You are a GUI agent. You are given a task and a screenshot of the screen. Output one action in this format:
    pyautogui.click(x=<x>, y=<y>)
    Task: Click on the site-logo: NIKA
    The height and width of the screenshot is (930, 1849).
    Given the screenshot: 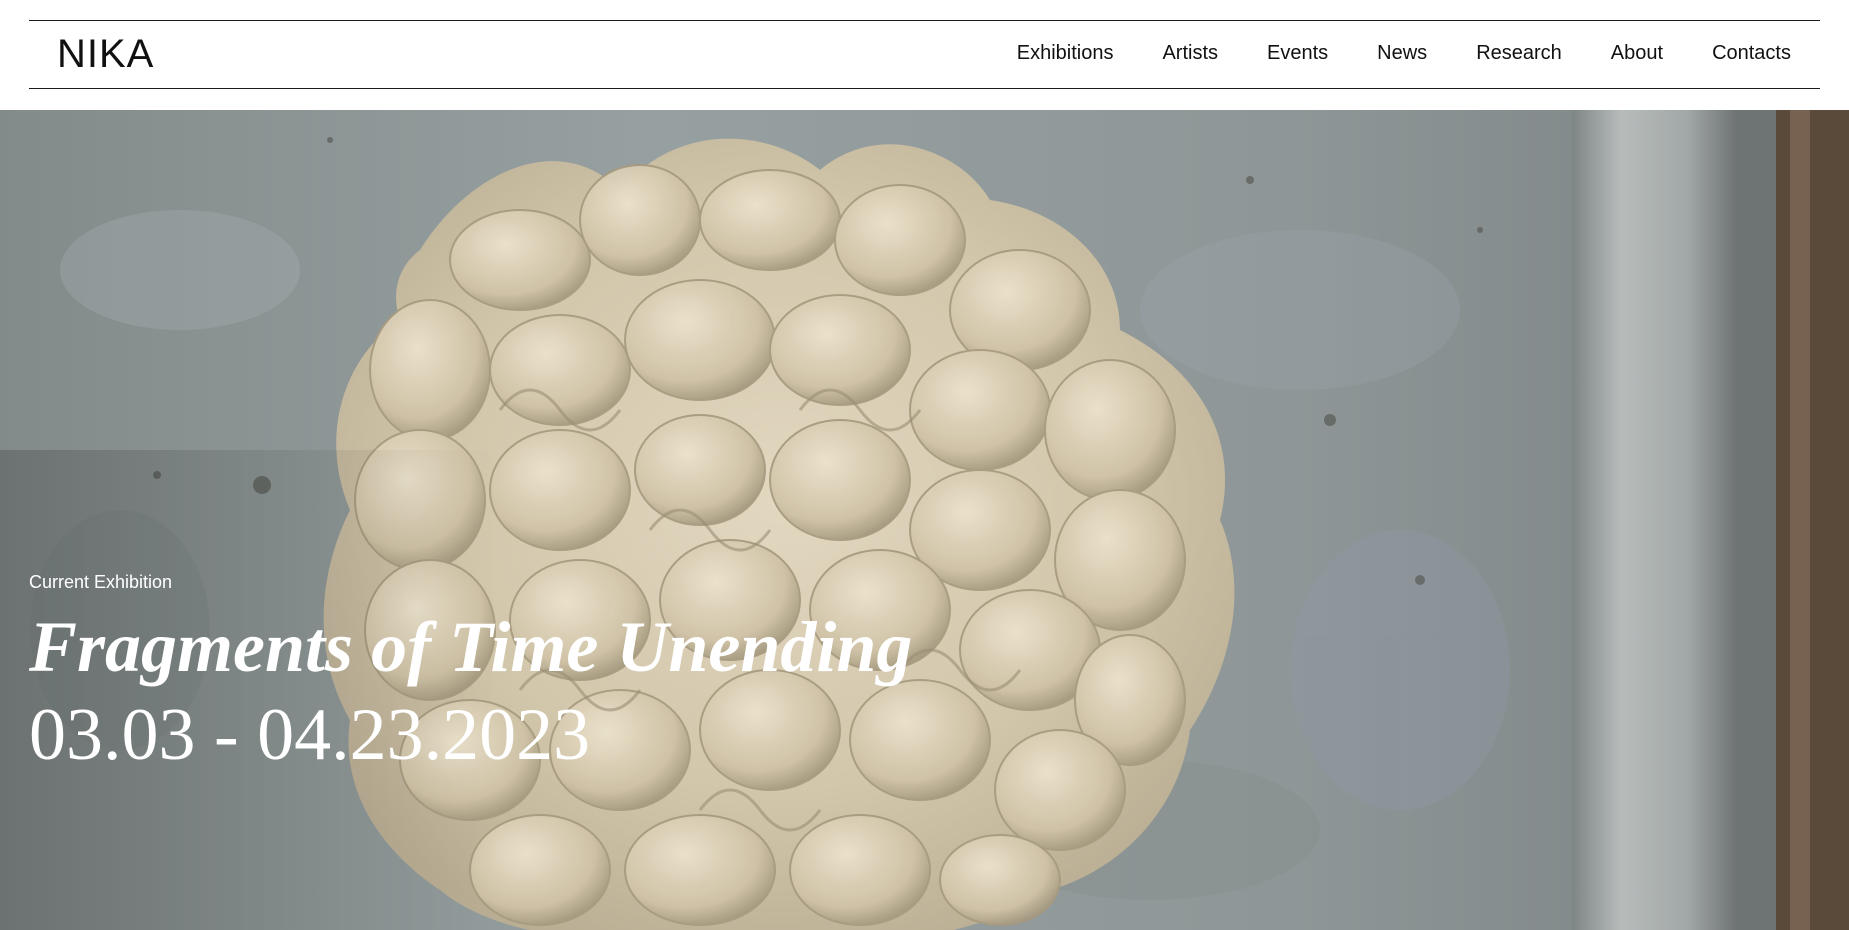 What is the action you would take?
    pyautogui.click(x=105, y=54)
    